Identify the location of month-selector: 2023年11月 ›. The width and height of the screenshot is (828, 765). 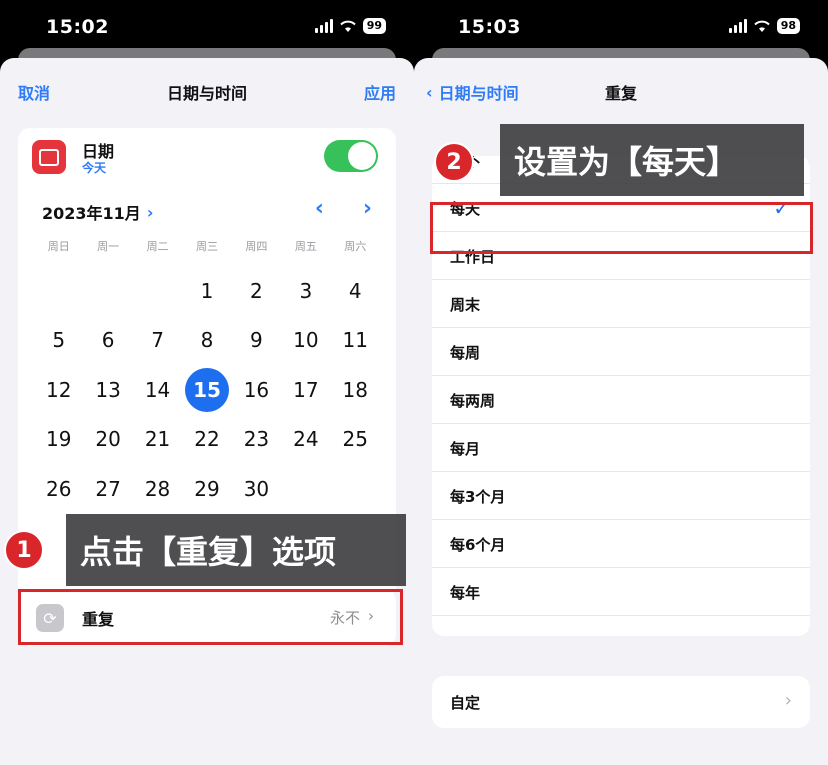
(97, 212).